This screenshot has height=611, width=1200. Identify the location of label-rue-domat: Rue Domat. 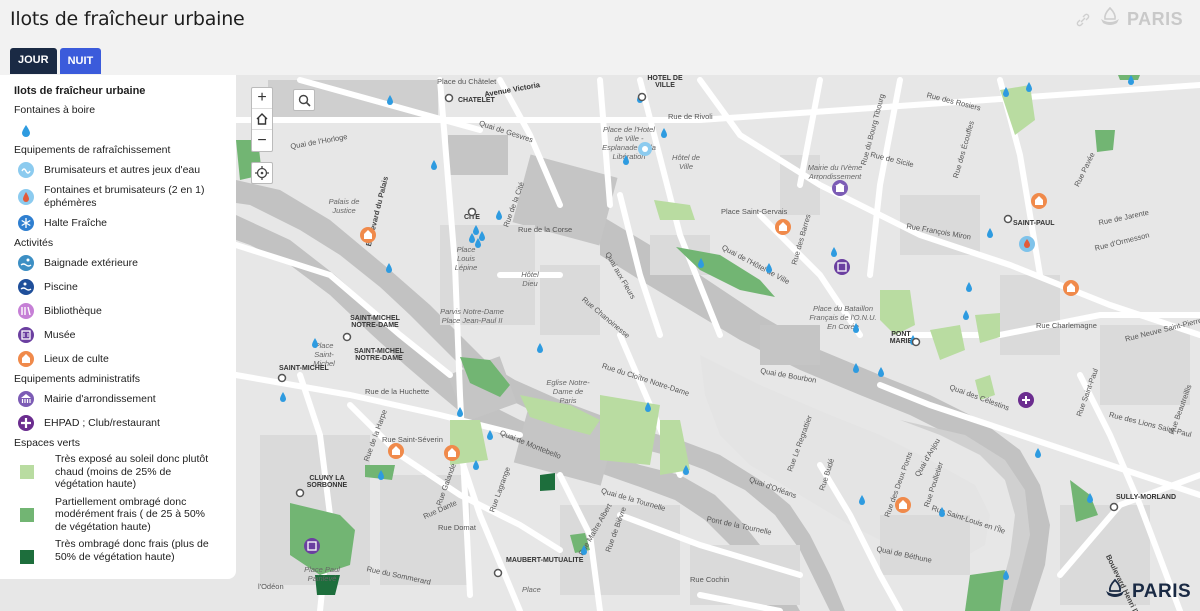
(457, 527).